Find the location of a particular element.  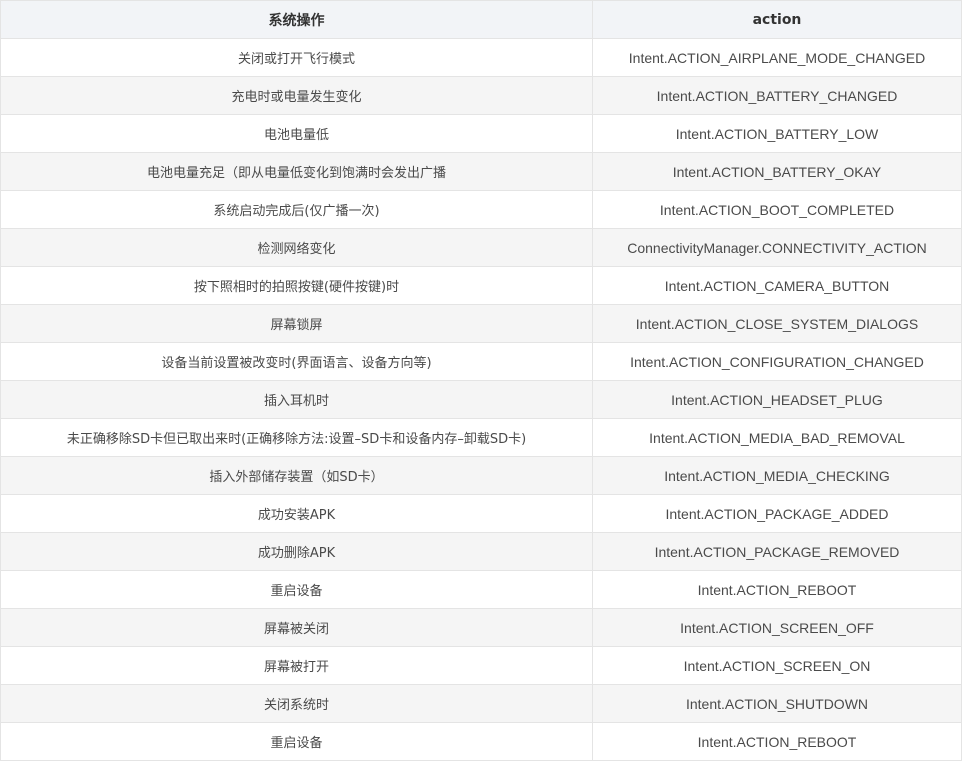

table-row: 成功安装APK Intent.ACTION_PACKAGE_ADDED is located at coordinates (481, 513).